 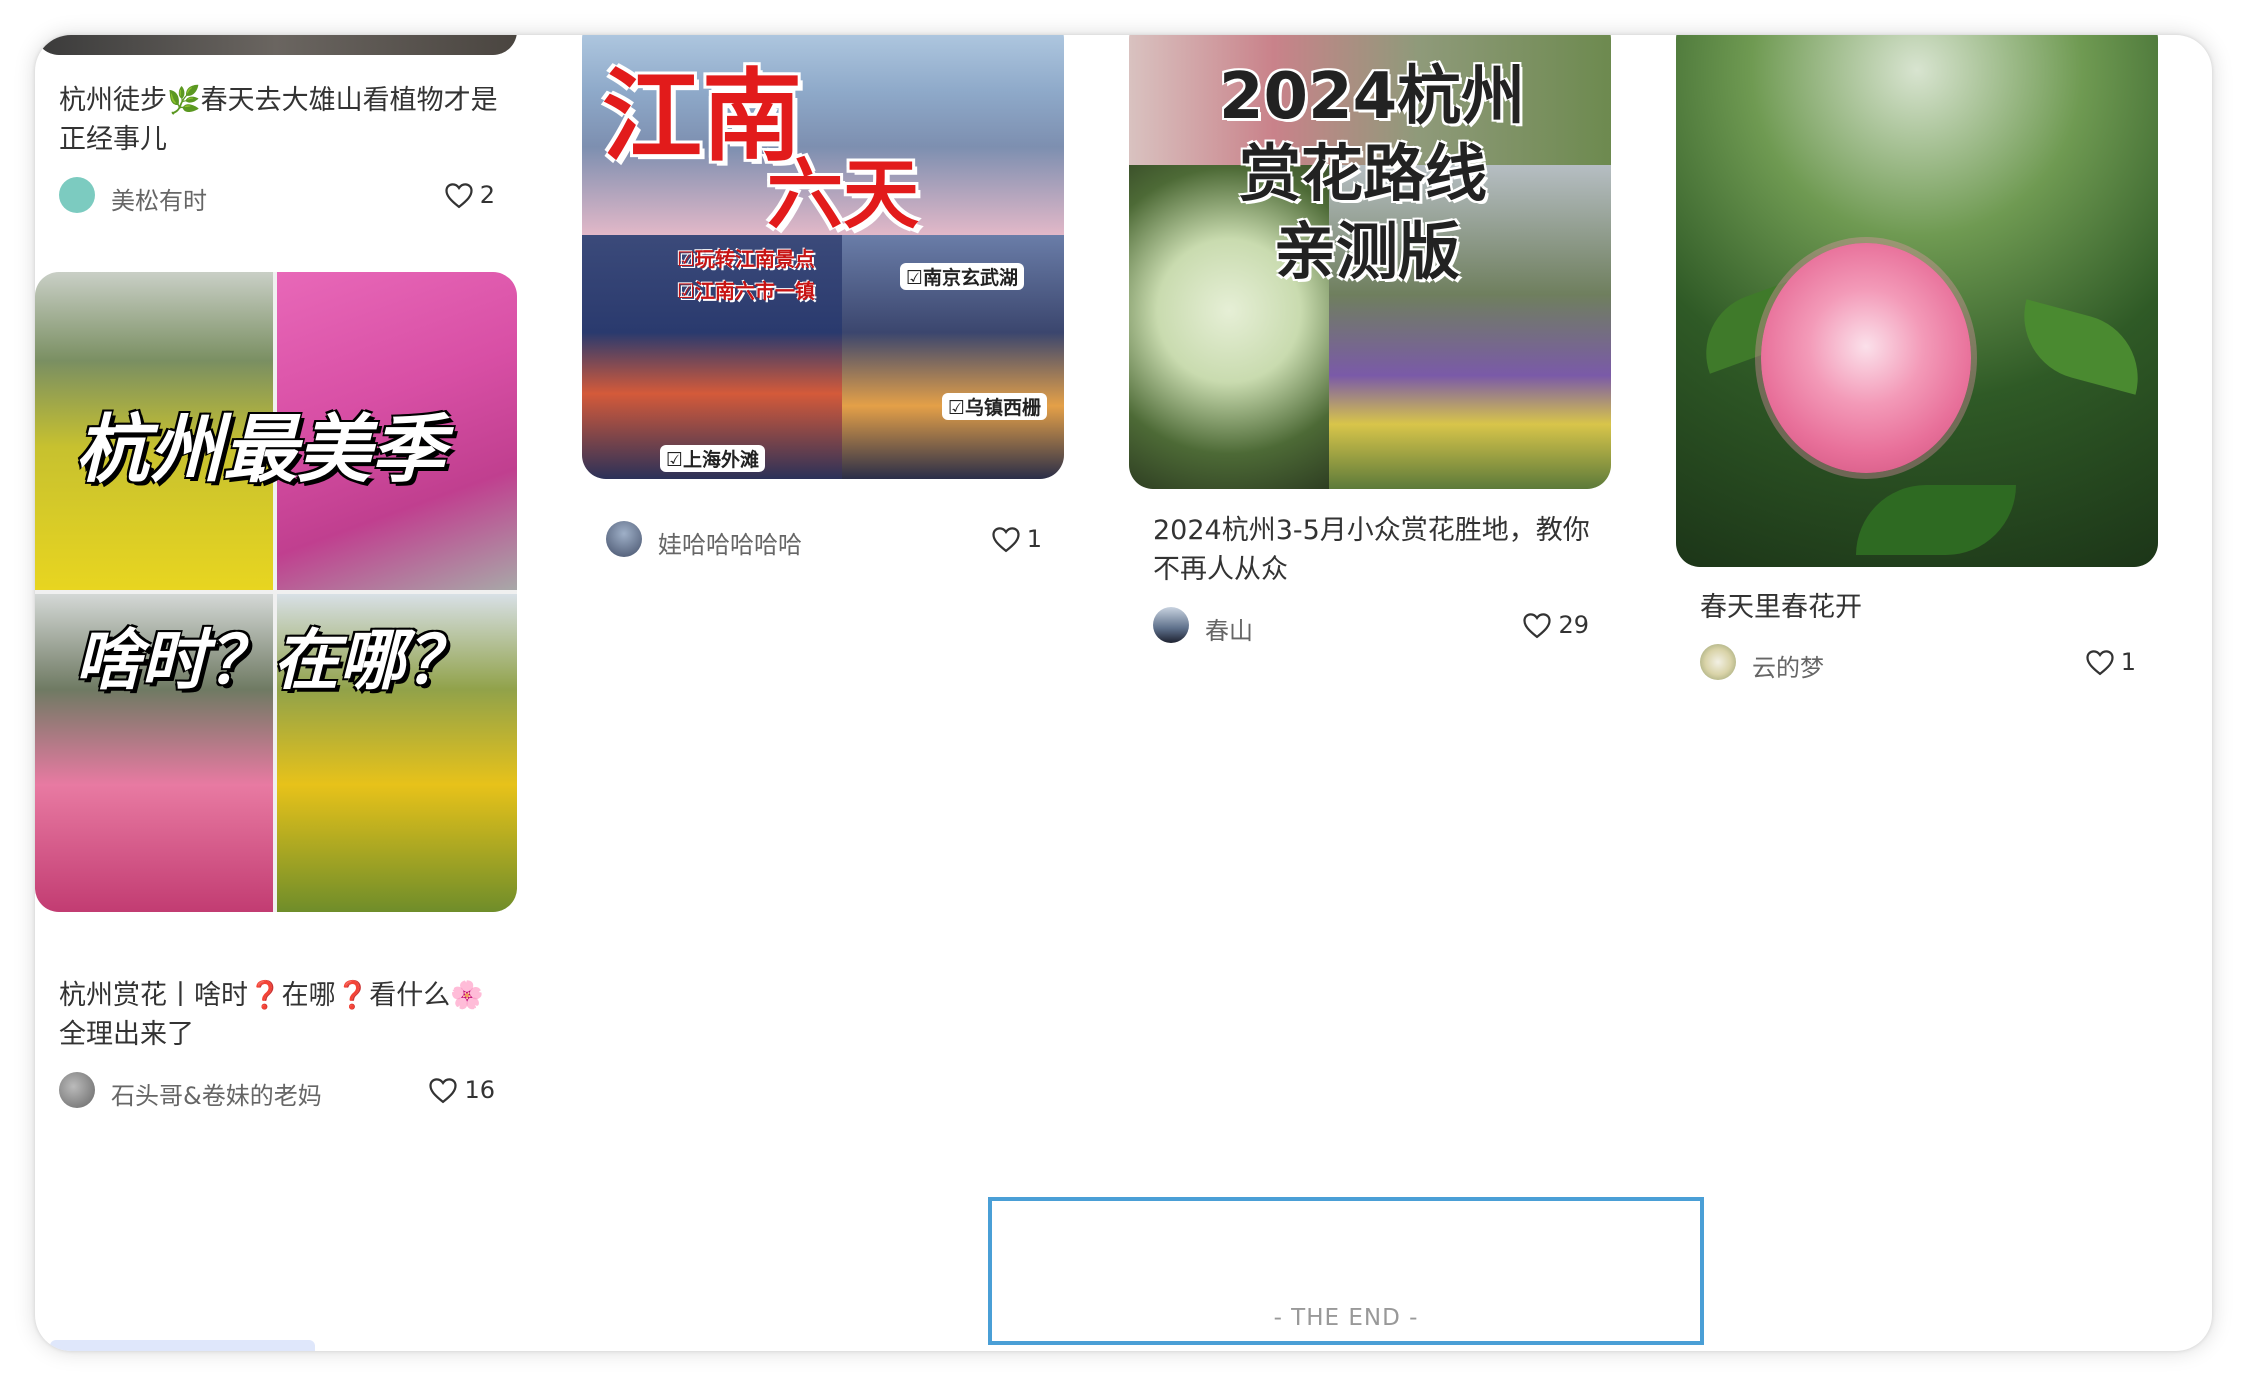 I want to click on note-card: 杭州徒步🌿春天去大雄山看植物才是正经事儿 美松有时 2, so click(x=285, y=135).